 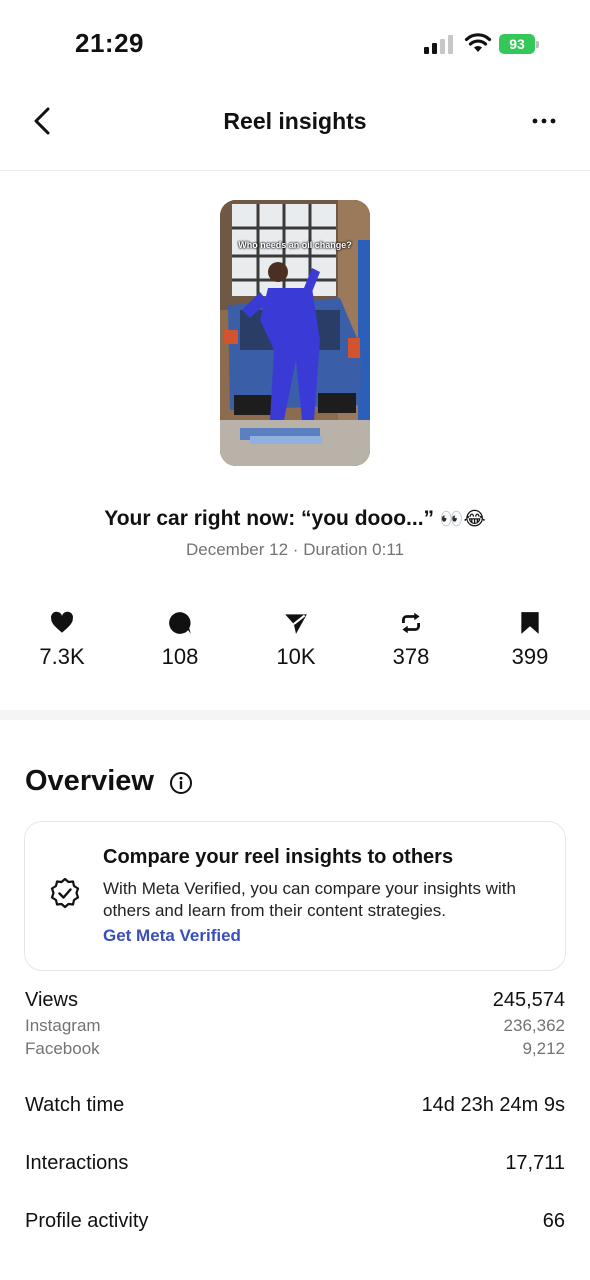 I want to click on interactions-value: 17,711, so click(x=535, y=1163).